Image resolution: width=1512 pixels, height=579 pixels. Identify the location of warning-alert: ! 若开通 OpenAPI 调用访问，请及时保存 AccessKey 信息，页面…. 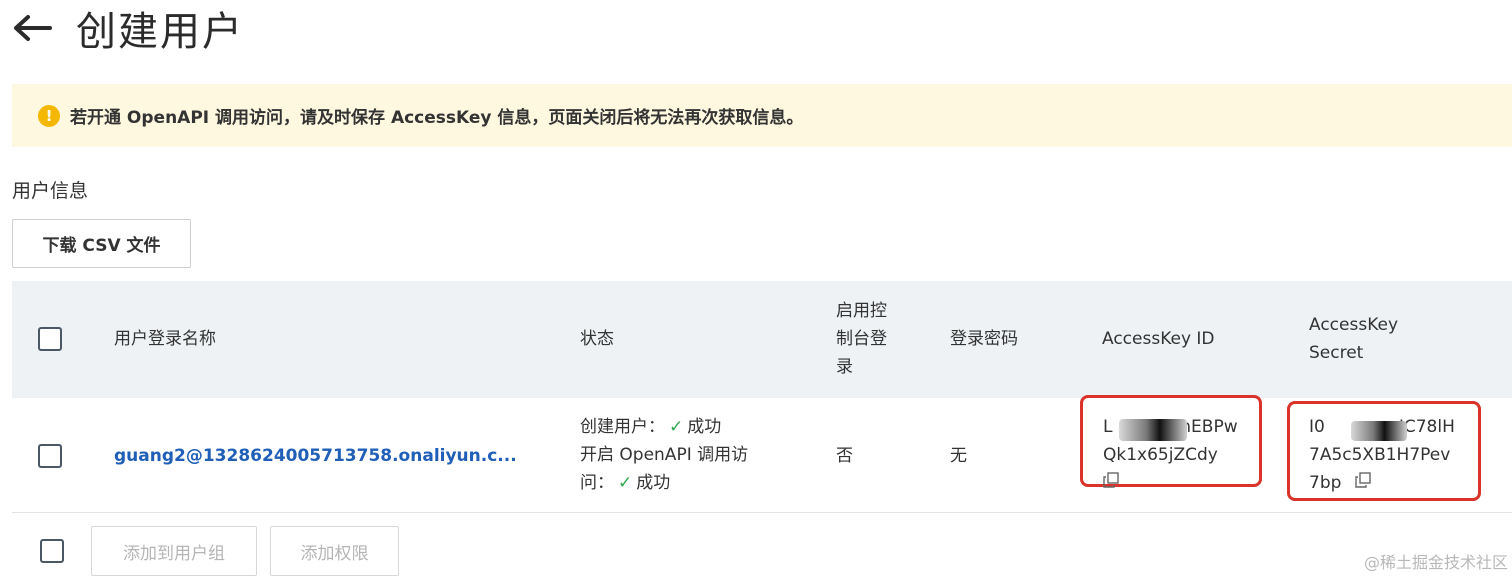
(762, 115).